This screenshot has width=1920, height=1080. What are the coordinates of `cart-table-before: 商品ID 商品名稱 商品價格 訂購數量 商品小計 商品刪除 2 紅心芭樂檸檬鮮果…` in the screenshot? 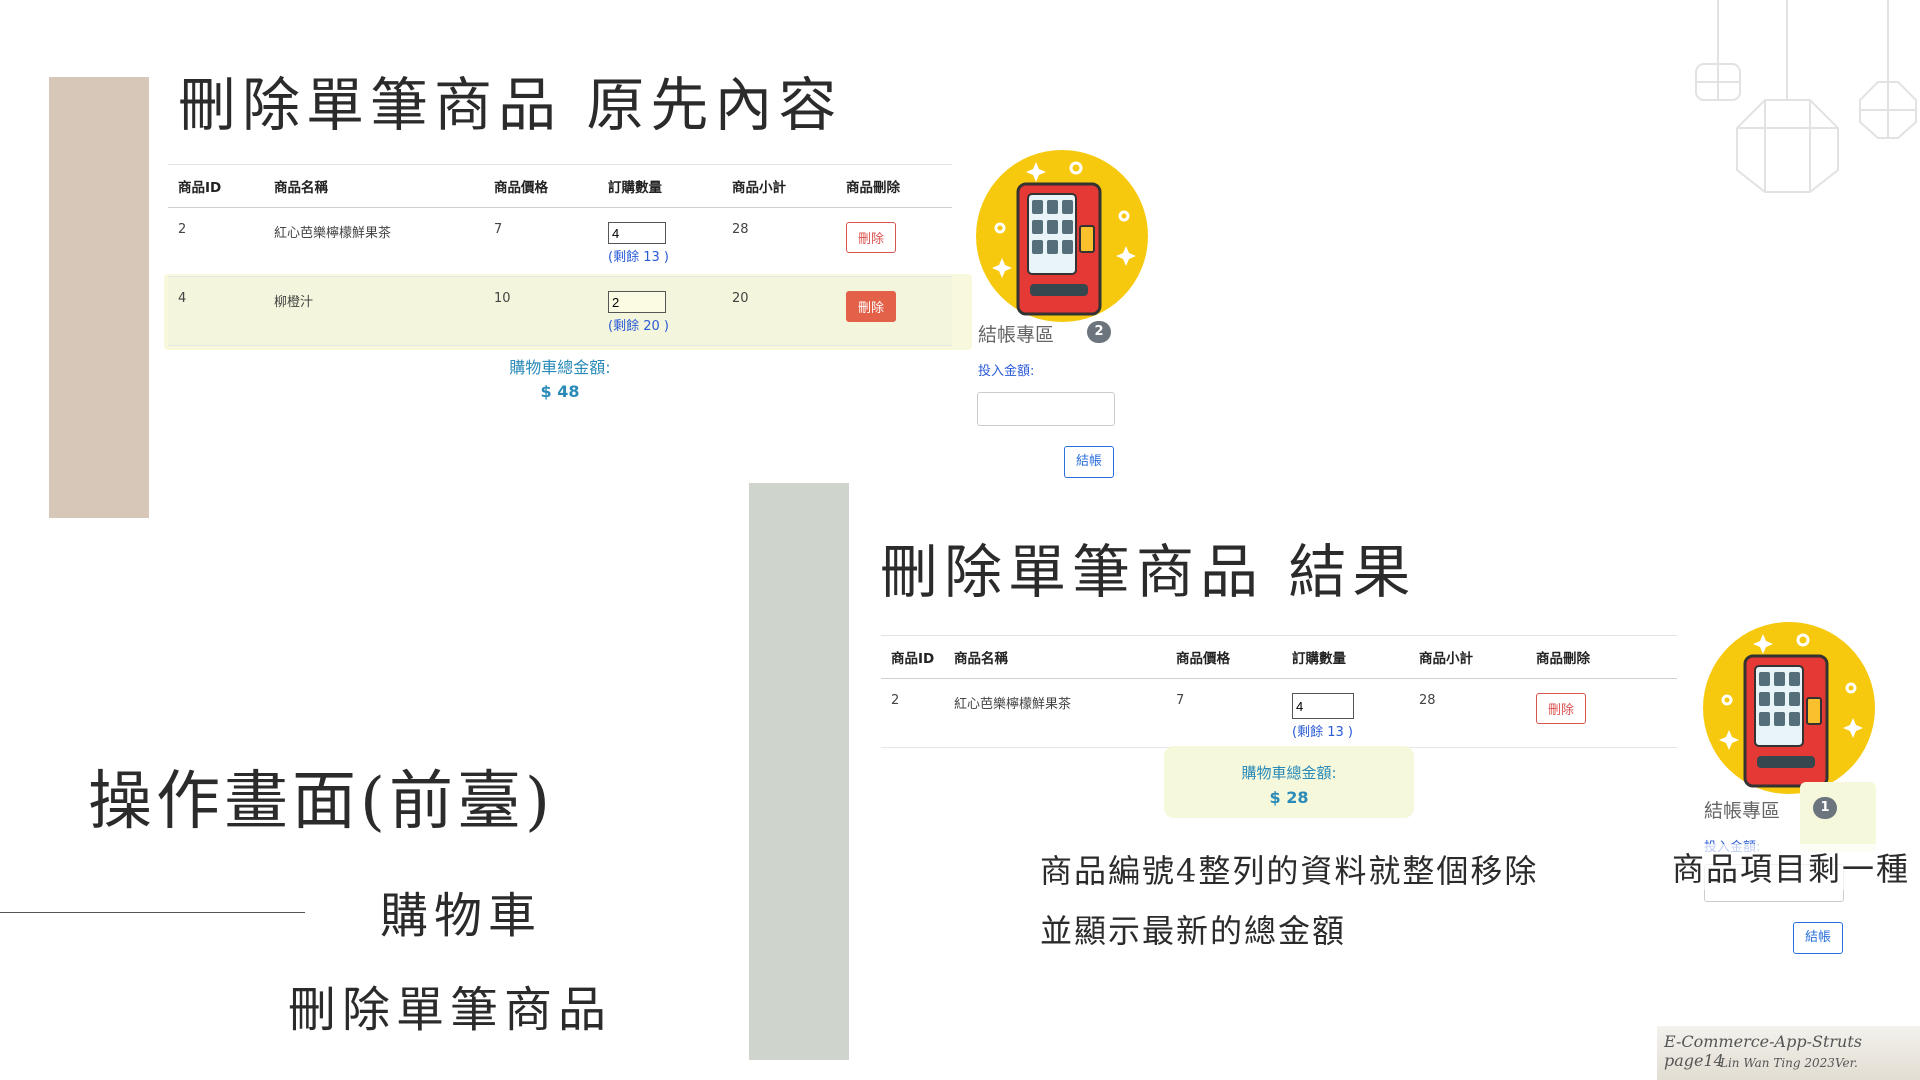 It's located at (560, 255).